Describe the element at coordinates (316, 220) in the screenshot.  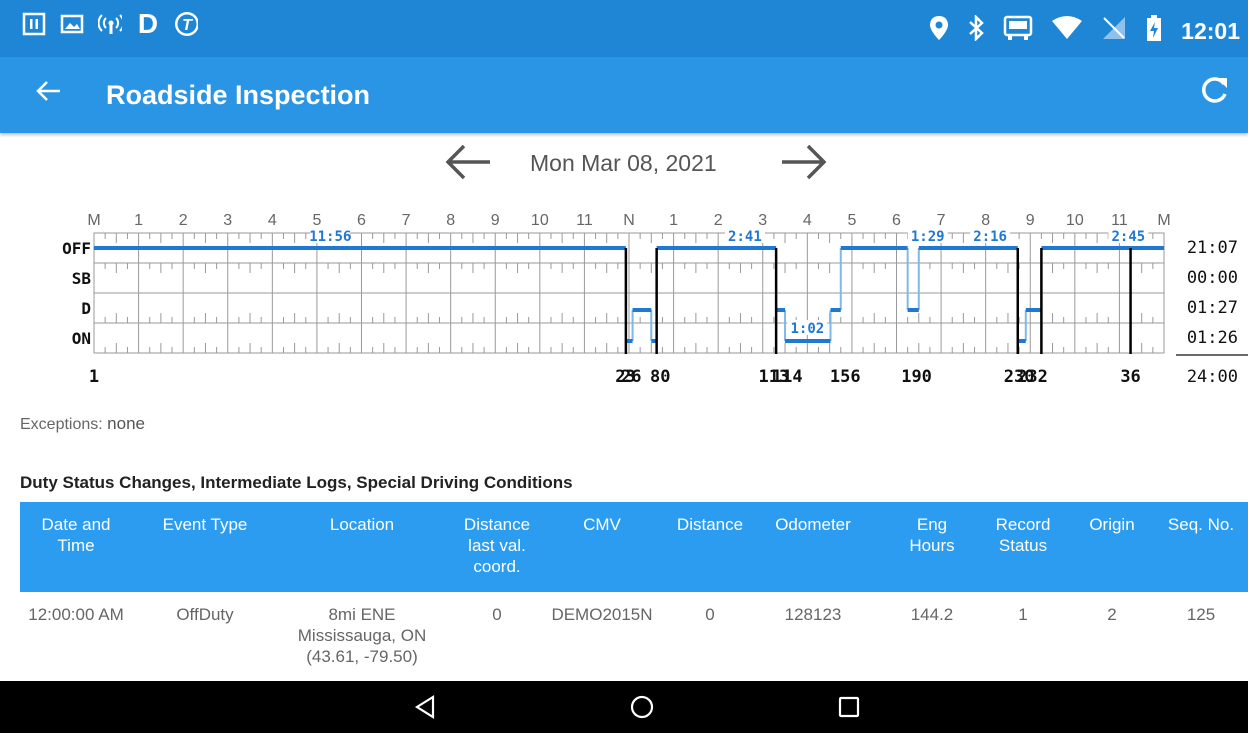
I see `chart-hour-label: 5` at that location.